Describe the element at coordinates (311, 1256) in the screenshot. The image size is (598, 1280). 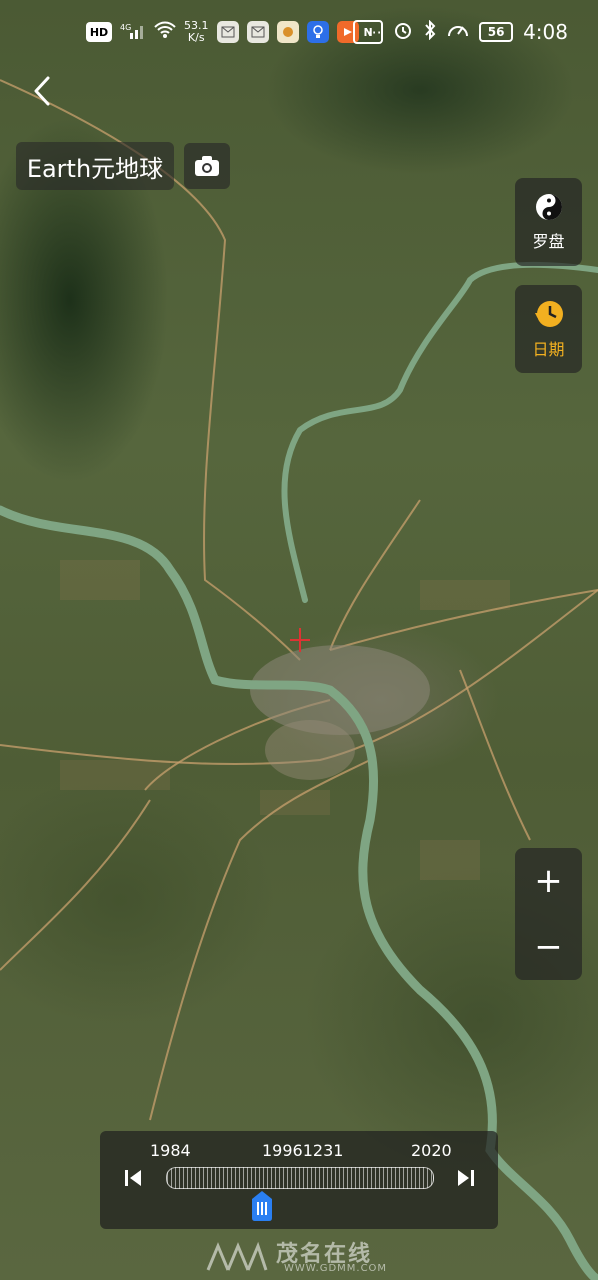
I see `watermark: 茂名在线 WWW.GDMM.COM` at that location.